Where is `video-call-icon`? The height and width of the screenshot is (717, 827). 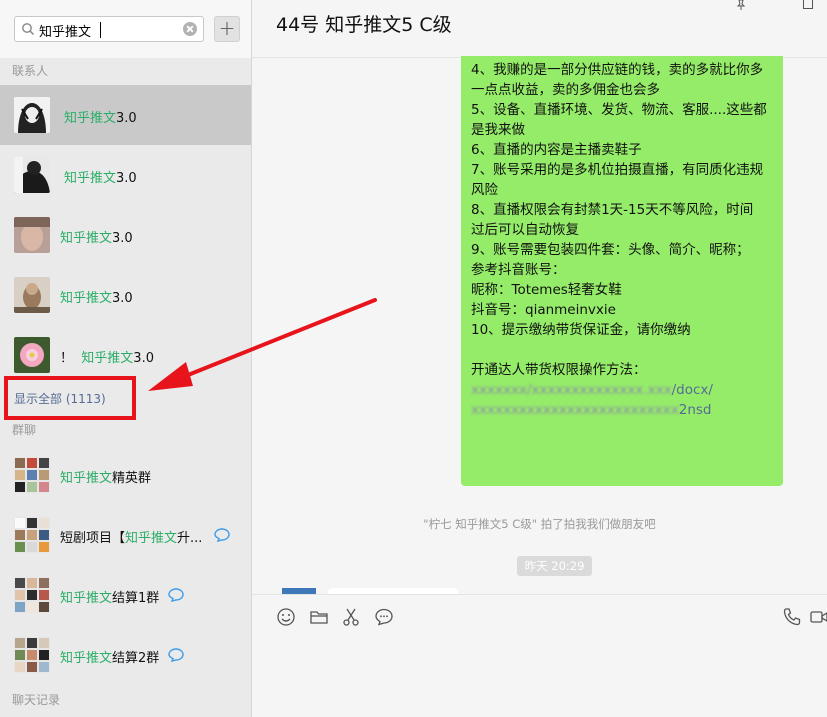 video-call-icon is located at coordinates (818, 617).